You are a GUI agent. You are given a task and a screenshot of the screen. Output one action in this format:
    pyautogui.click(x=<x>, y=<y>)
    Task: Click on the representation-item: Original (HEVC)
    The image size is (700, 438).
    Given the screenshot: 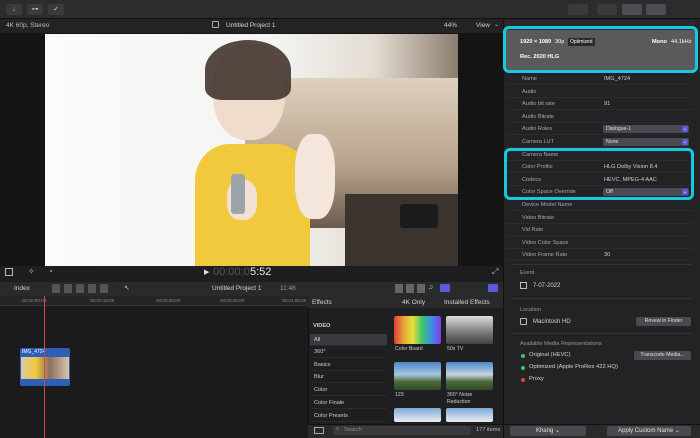 What is the action you would take?
    pyautogui.click(x=550, y=355)
    